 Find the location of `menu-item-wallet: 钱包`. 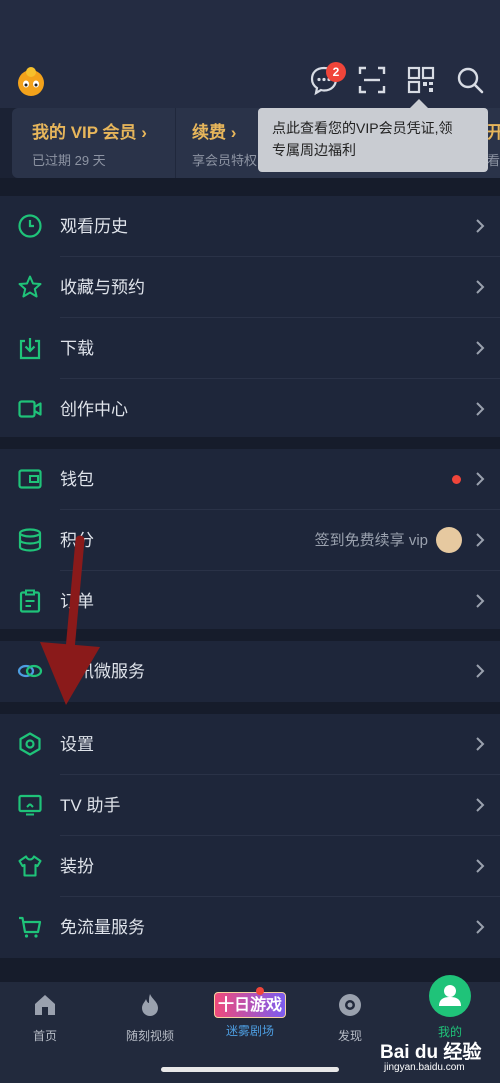

menu-item-wallet: 钱包 is located at coordinates (250, 479).